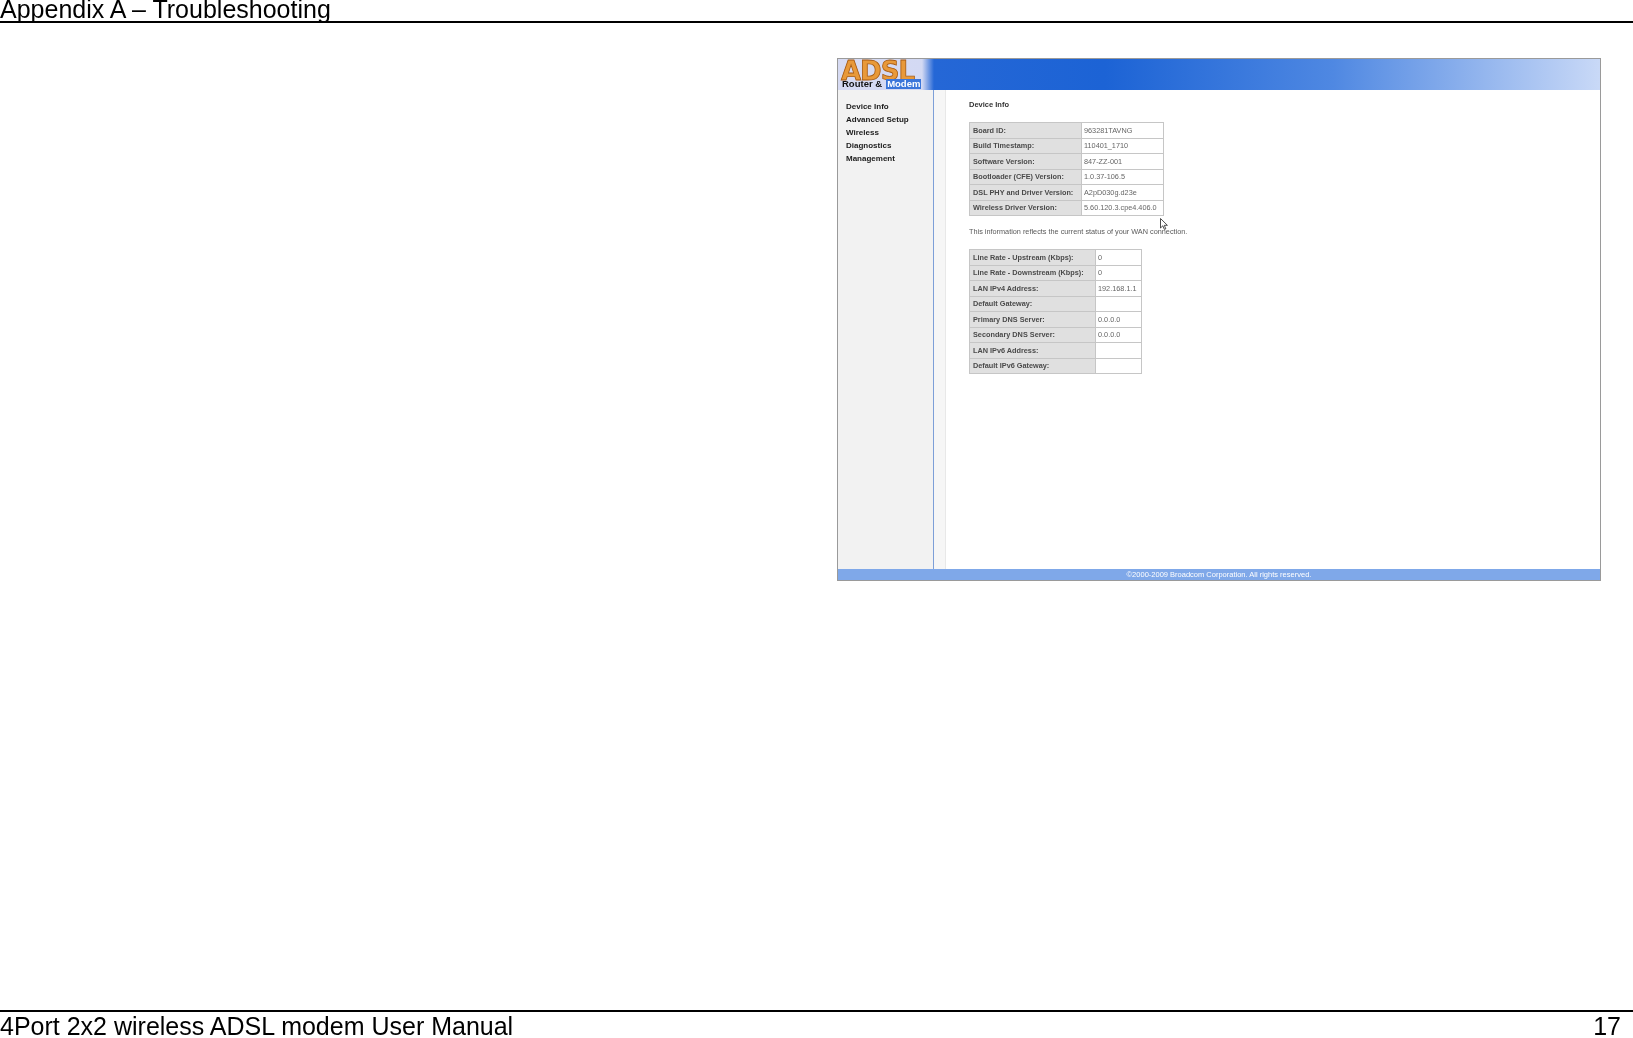  Describe the element at coordinates (870, 158) in the screenshot. I see `sidebar-link: Management` at that location.